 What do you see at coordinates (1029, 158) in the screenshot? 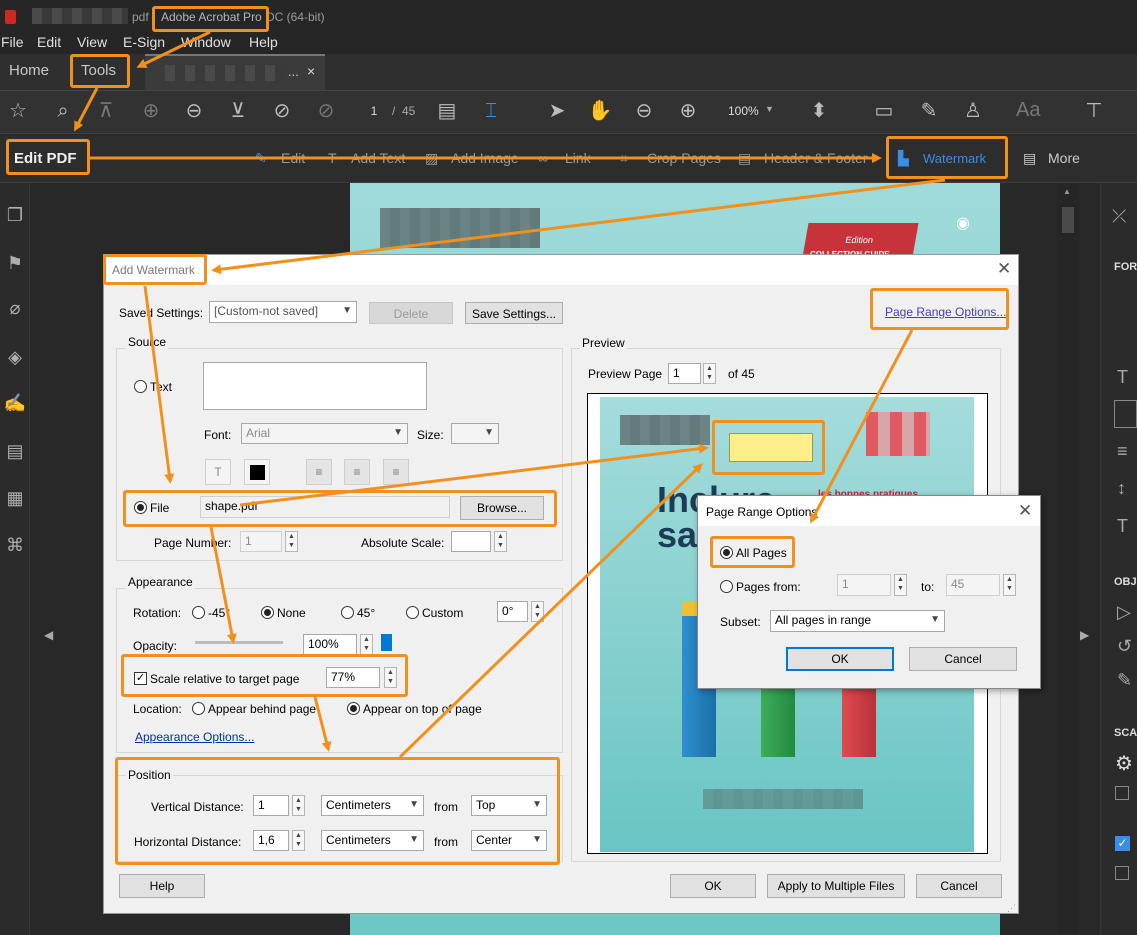
I see `more-icon: ▤` at bounding box center [1029, 158].